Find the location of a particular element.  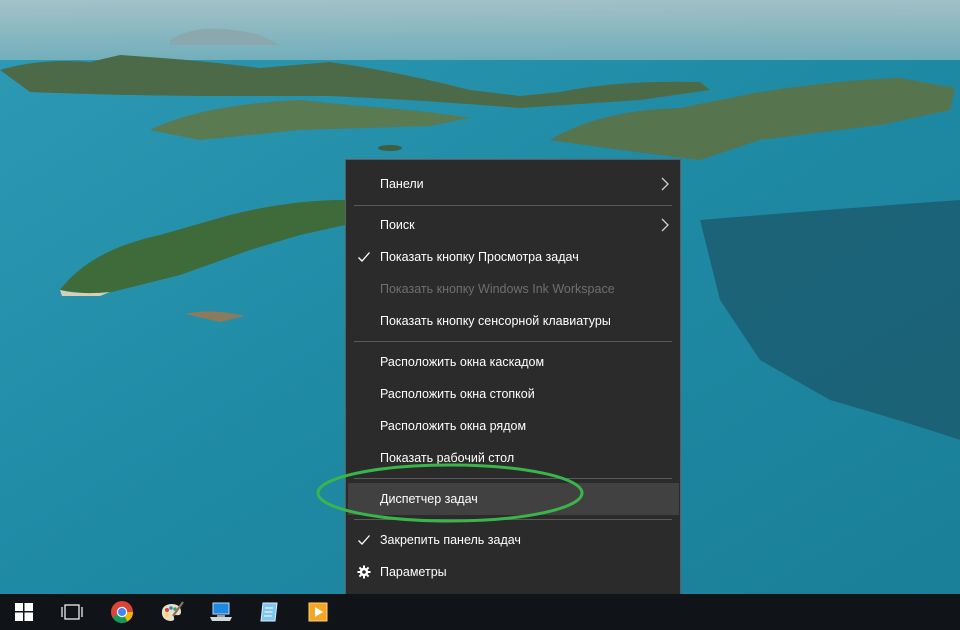

menu-item-label: Закрепить панель задач is located at coordinates (450, 540).